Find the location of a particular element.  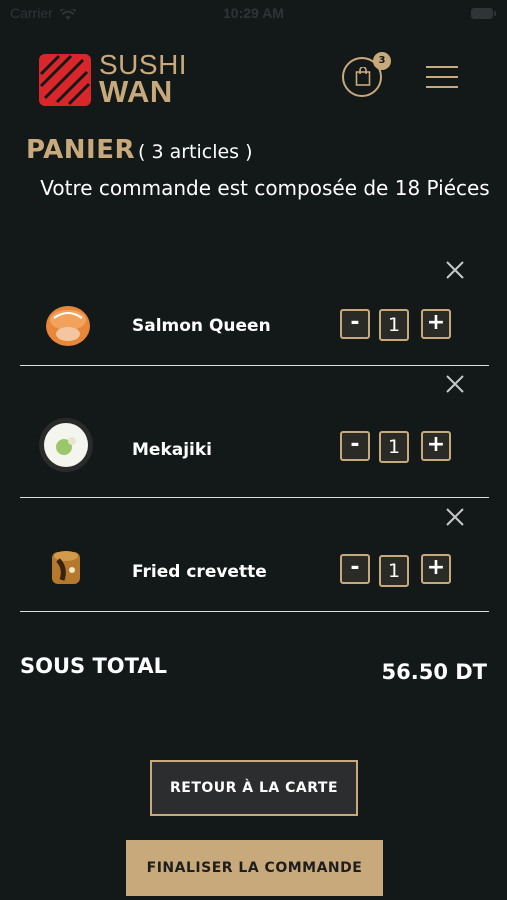

item-name: Salmon Queen is located at coordinates (201, 326).